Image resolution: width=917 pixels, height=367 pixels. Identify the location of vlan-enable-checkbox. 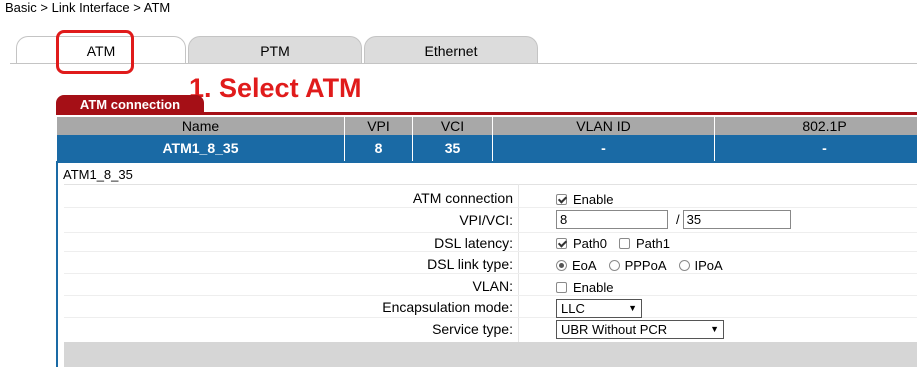
(561, 287).